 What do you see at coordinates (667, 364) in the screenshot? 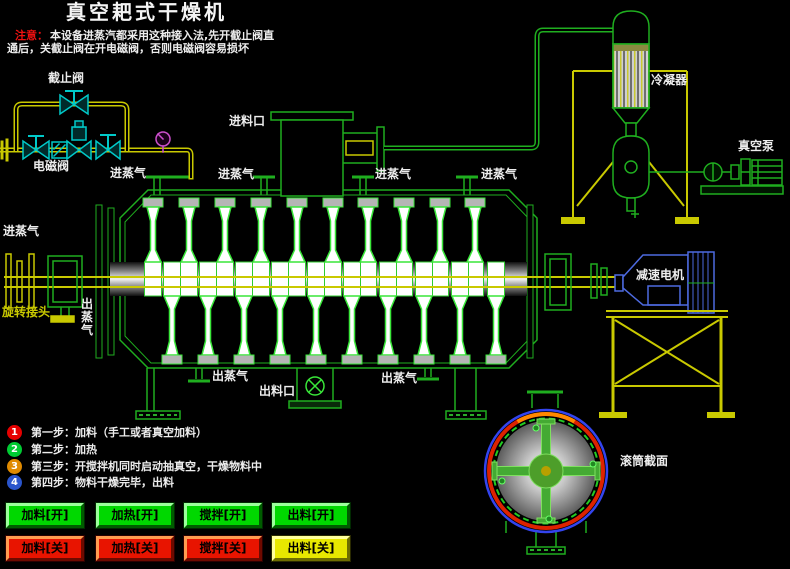
I see `motor-stand` at bounding box center [667, 364].